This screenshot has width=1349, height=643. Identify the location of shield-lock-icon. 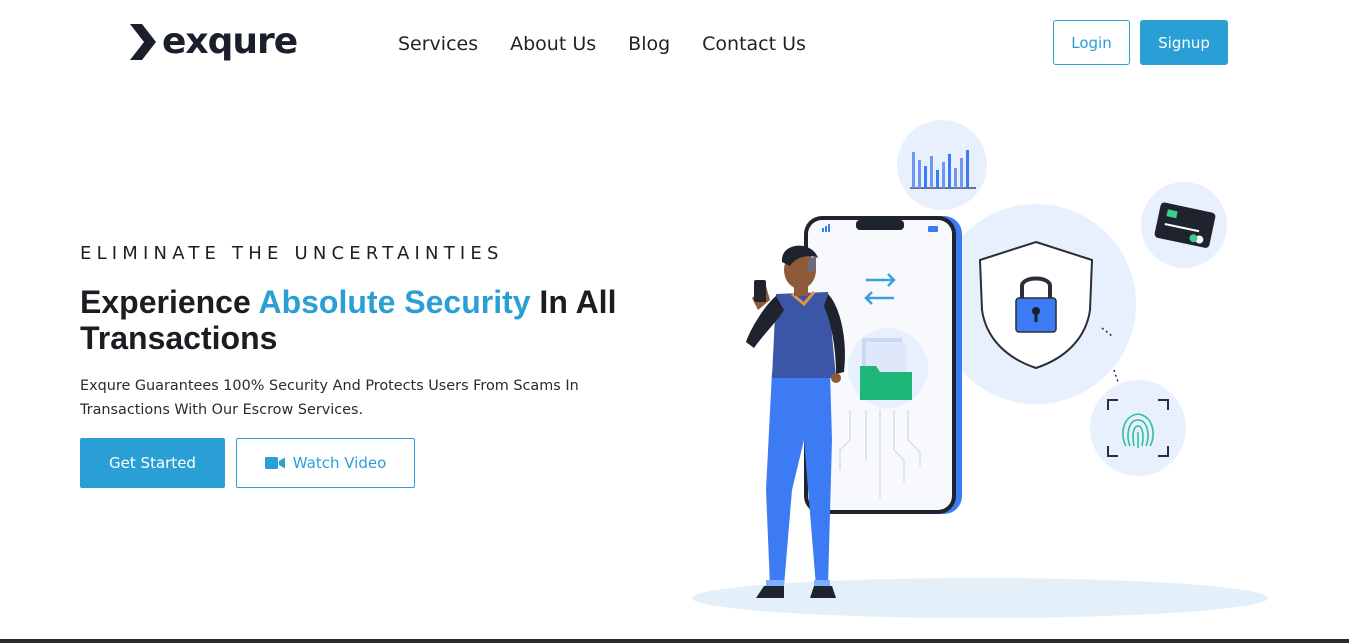
(1036, 304).